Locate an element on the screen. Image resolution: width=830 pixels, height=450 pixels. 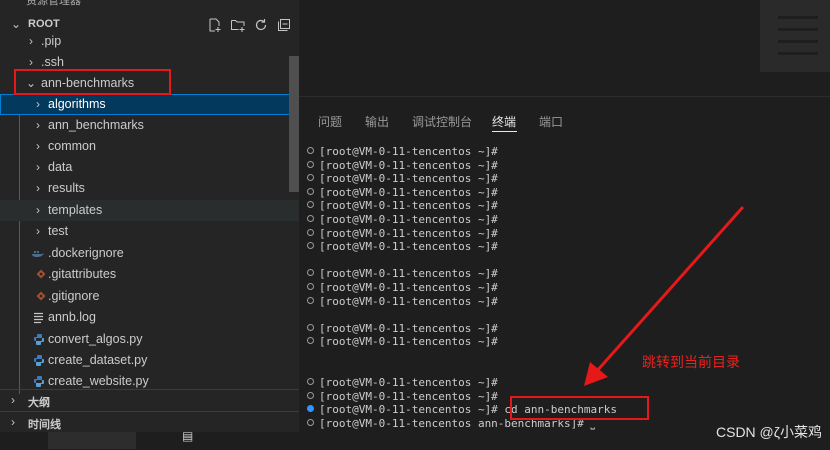
bottom-glyph-icon: ▤ is located at coordinates (188, 436).